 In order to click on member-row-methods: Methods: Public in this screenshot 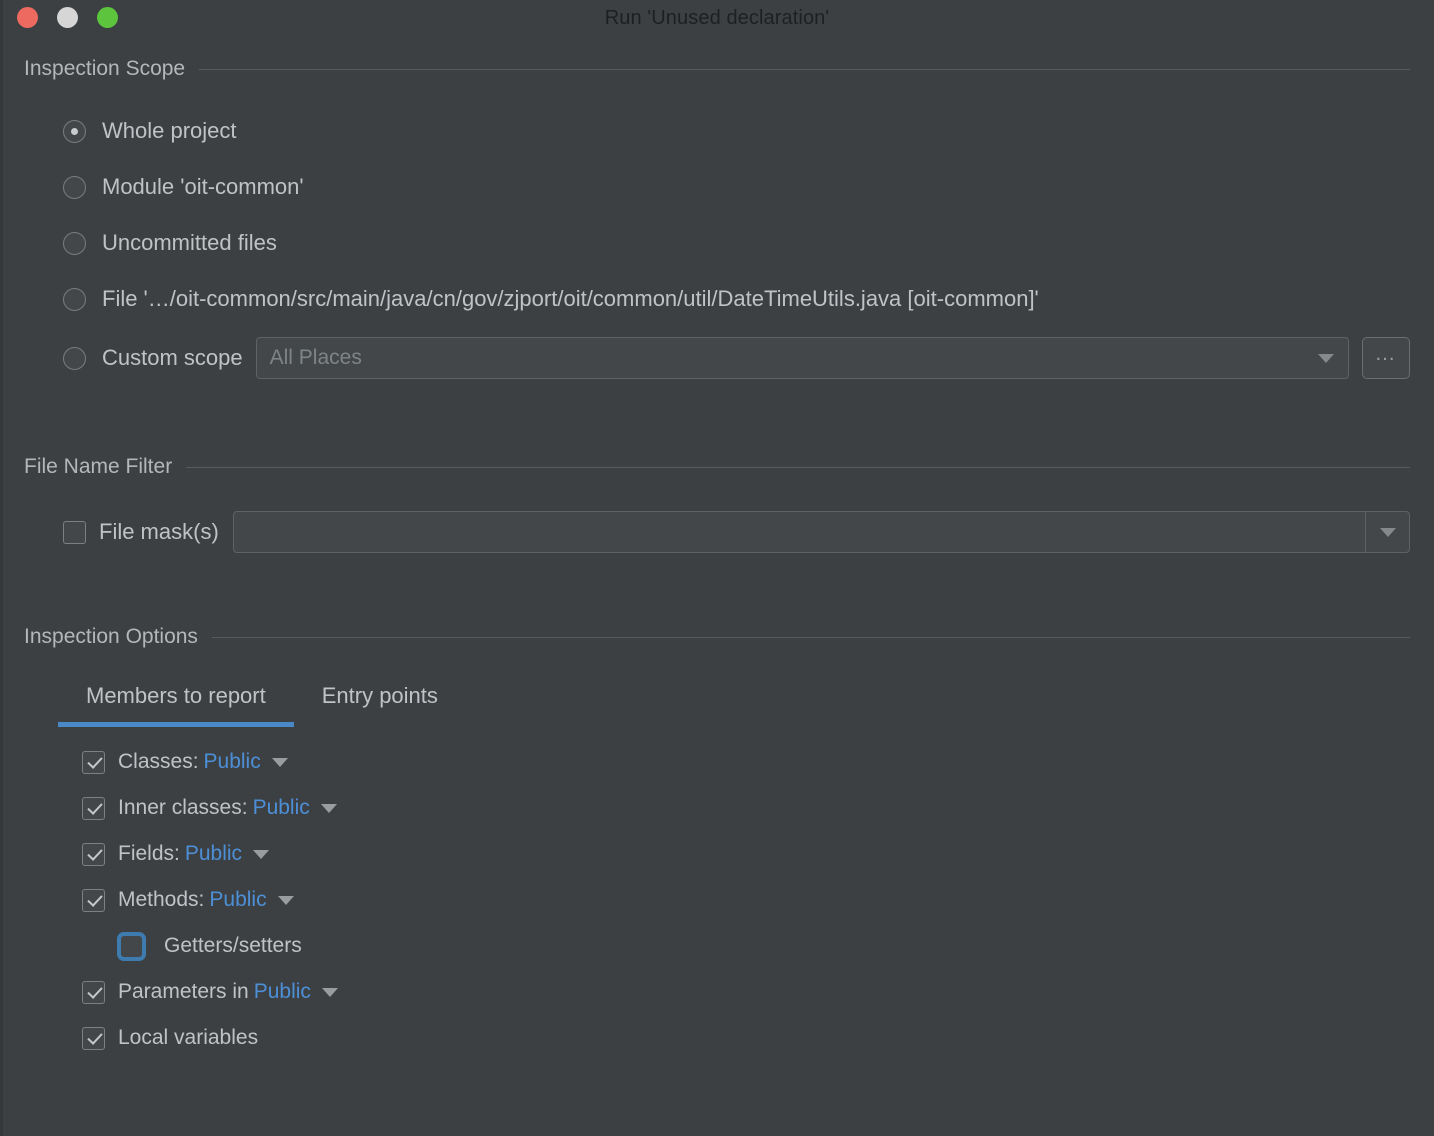, I will do `click(717, 900)`.